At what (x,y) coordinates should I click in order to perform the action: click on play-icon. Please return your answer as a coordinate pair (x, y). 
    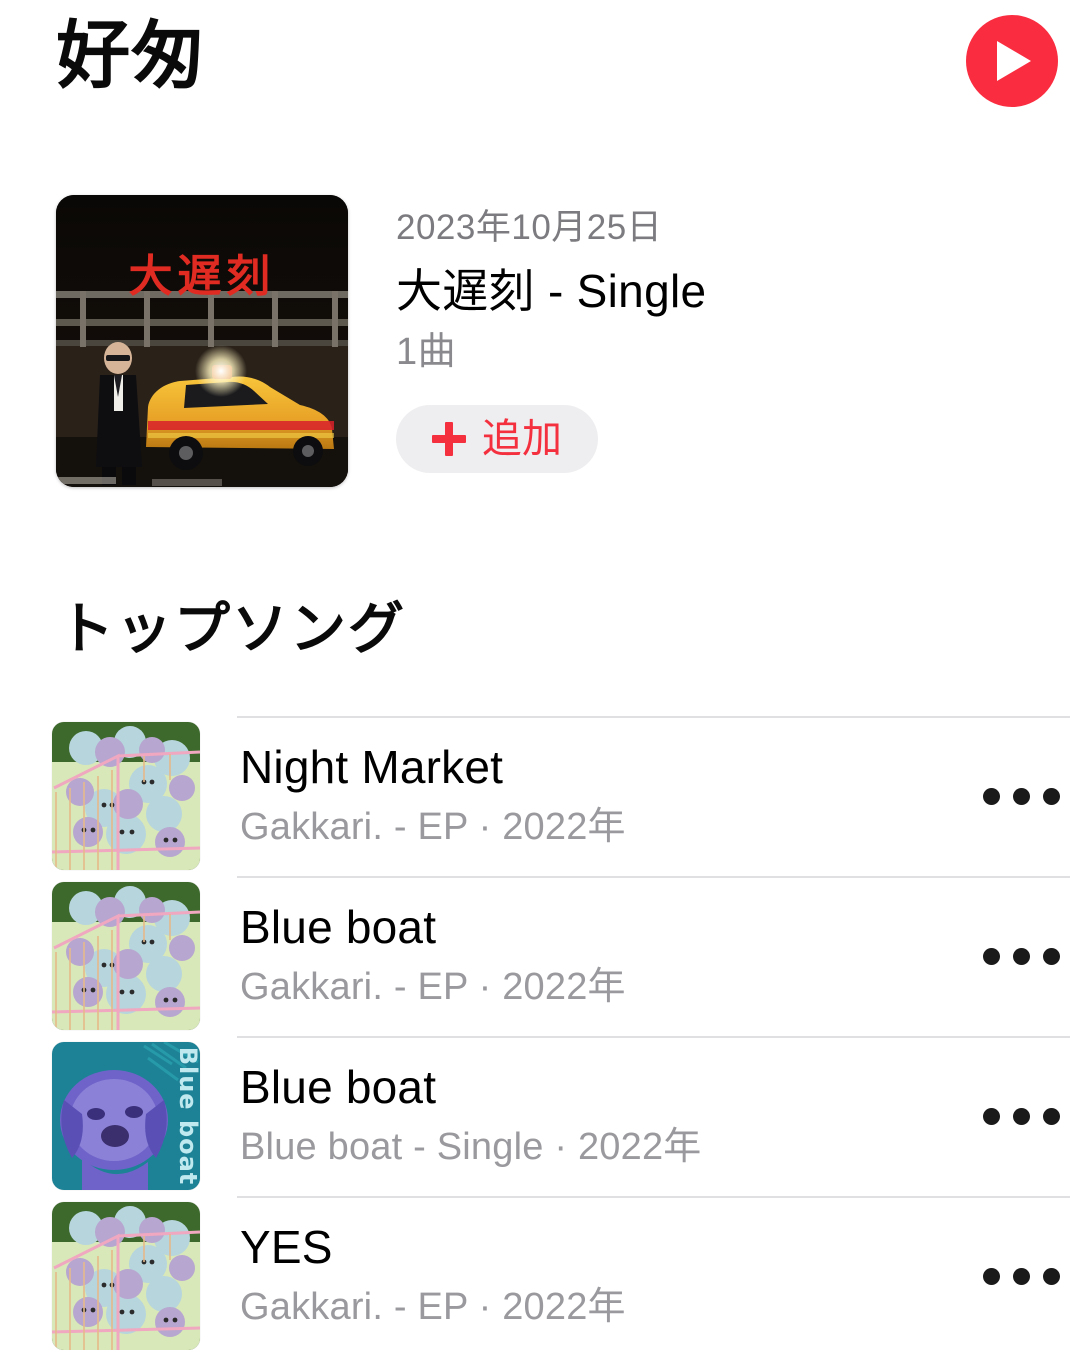
    Looking at the image, I should click on (1012, 61).